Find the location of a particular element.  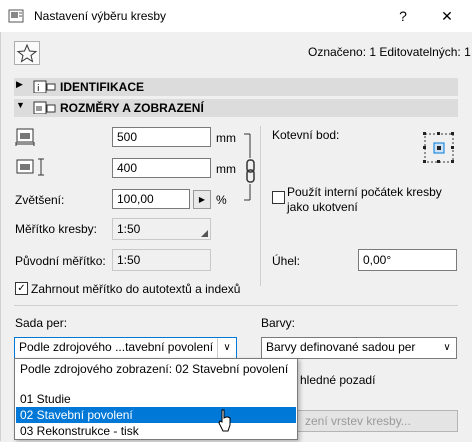

svg-text: i is located at coordinates (38, 88).